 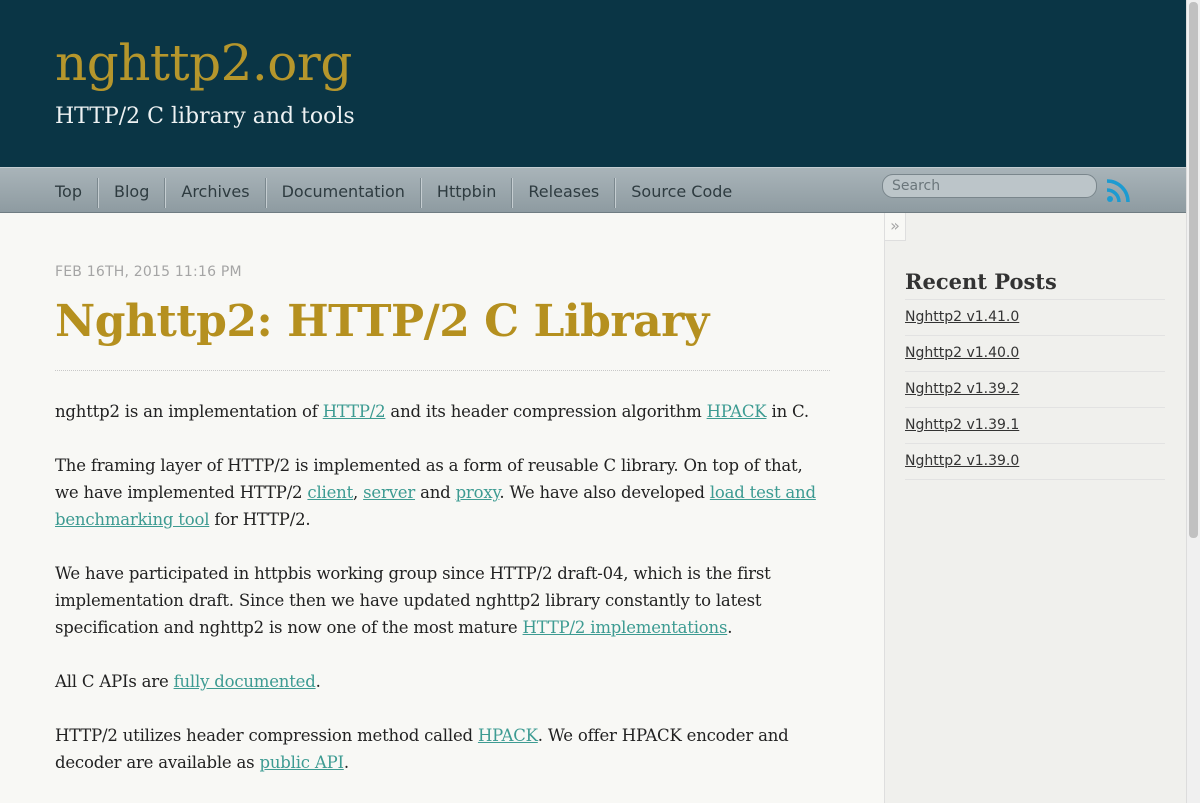 What do you see at coordinates (343, 193) in the screenshot?
I see `nav-item-documentation: Documentation` at bounding box center [343, 193].